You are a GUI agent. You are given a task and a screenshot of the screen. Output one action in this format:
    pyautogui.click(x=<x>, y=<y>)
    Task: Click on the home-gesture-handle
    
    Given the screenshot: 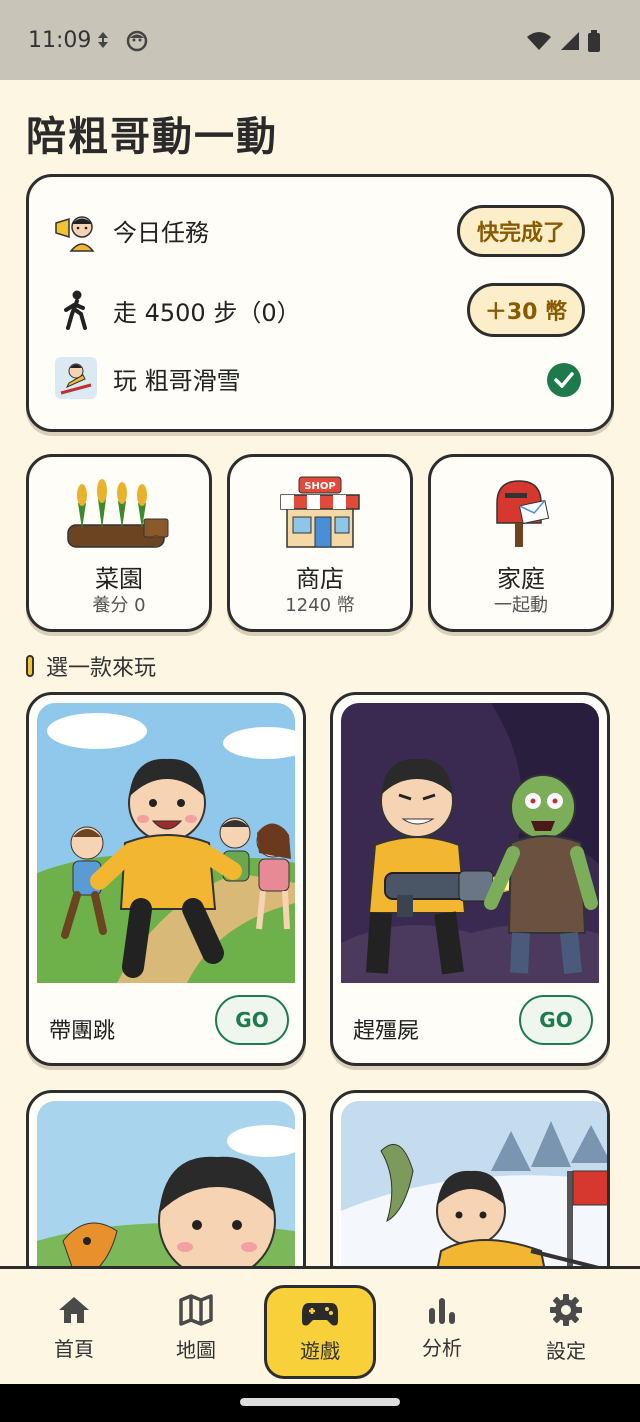 What is the action you would take?
    pyautogui.click(x=320, y=1402)
    